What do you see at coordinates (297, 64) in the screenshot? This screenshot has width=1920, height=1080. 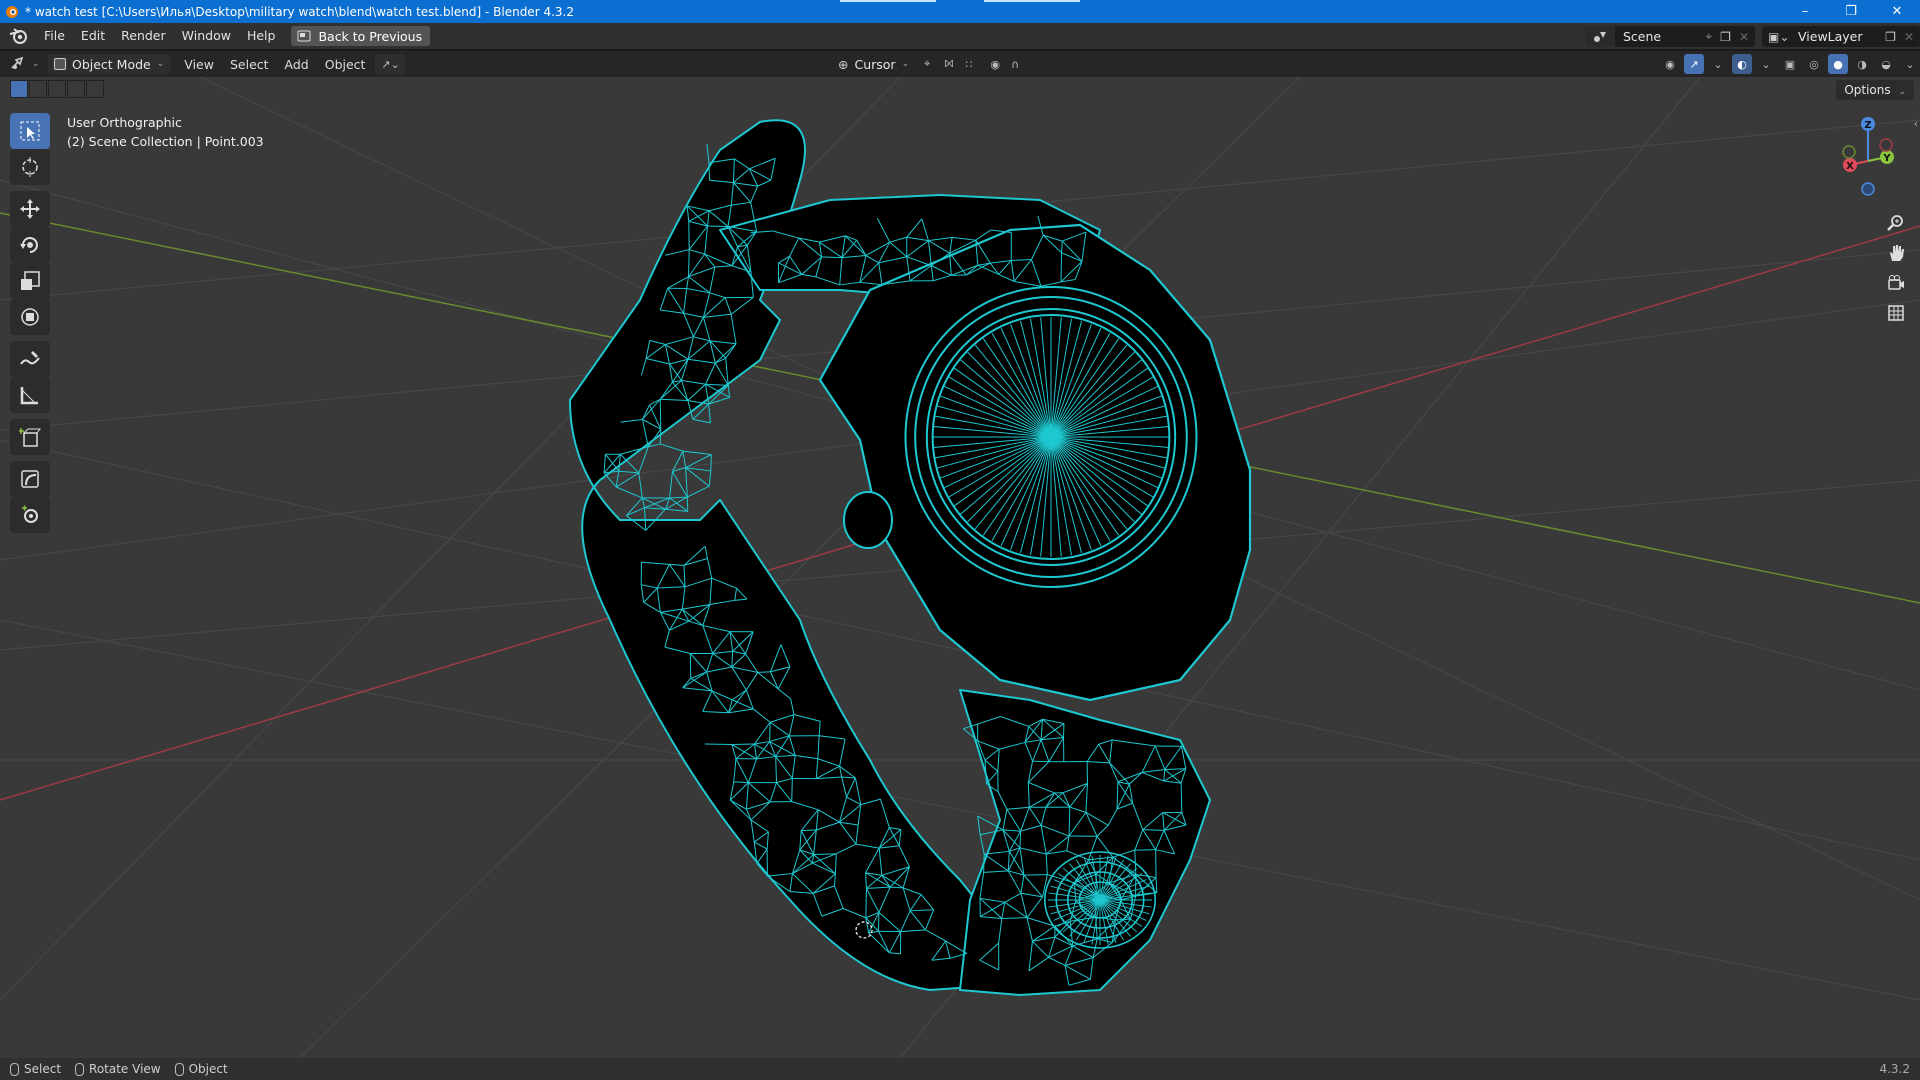 I see `menu-add: Add` at bounding box center [297, 64].